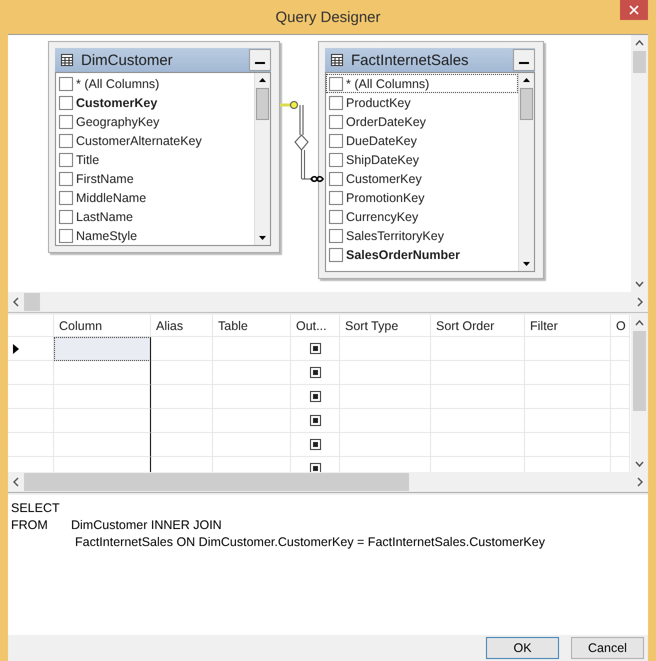 This screenshot has height=661, width=656. Describe the element at coordinates (36, 509) in the screenshot. I see `sql-keyword: SELECT` at that location.